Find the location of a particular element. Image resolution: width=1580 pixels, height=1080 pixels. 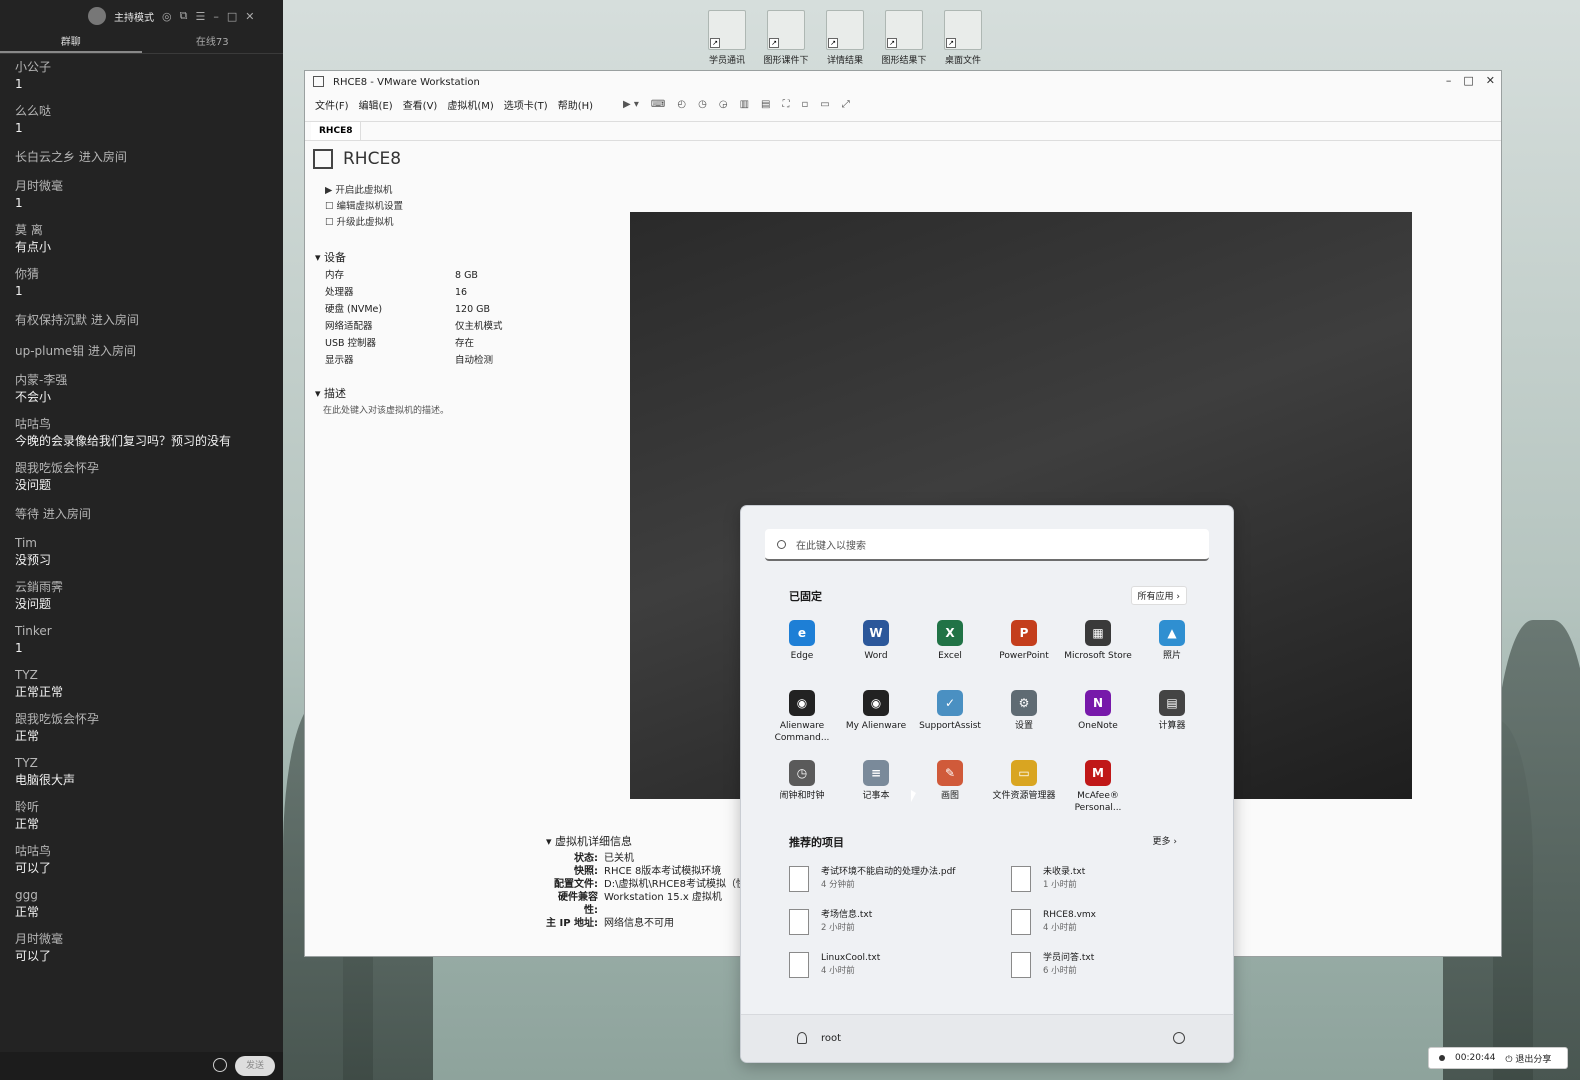

description-header: ▾ 描述 is located at coordinates (330, 393).